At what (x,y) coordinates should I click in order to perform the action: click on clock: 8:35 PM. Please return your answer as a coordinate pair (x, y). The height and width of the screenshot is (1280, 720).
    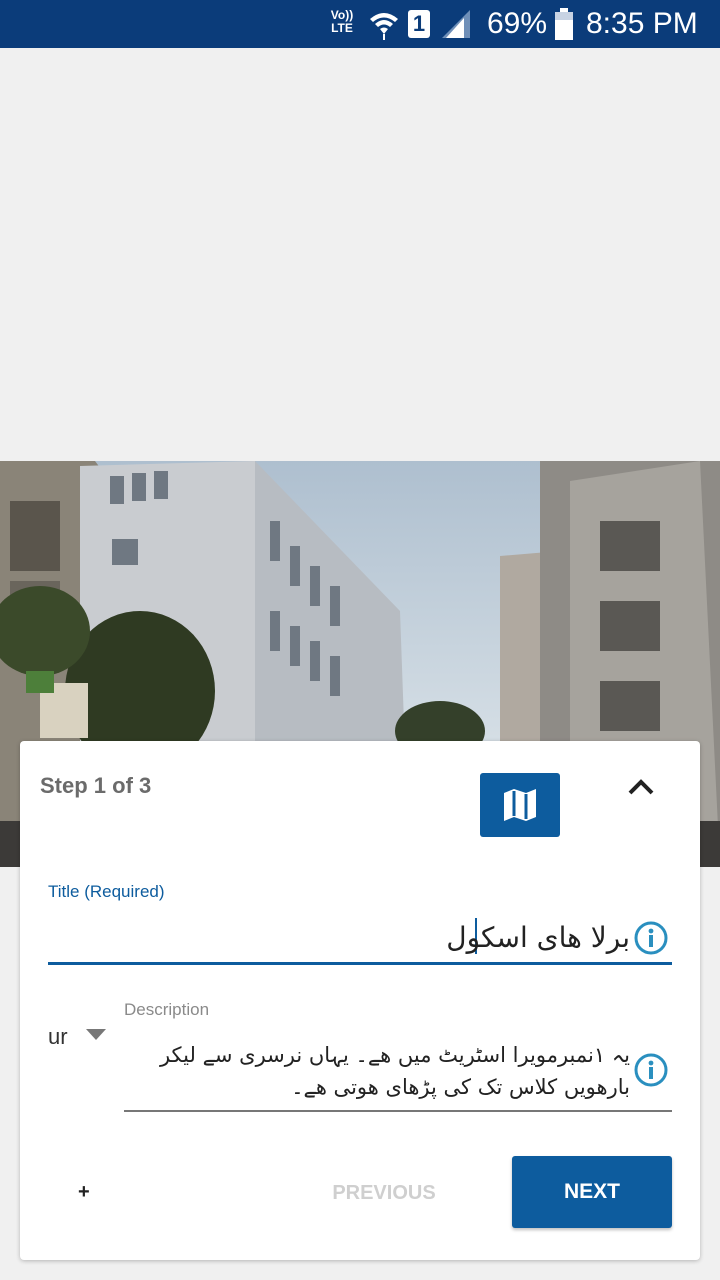
    Looking at the image, I should click on (642, 23).